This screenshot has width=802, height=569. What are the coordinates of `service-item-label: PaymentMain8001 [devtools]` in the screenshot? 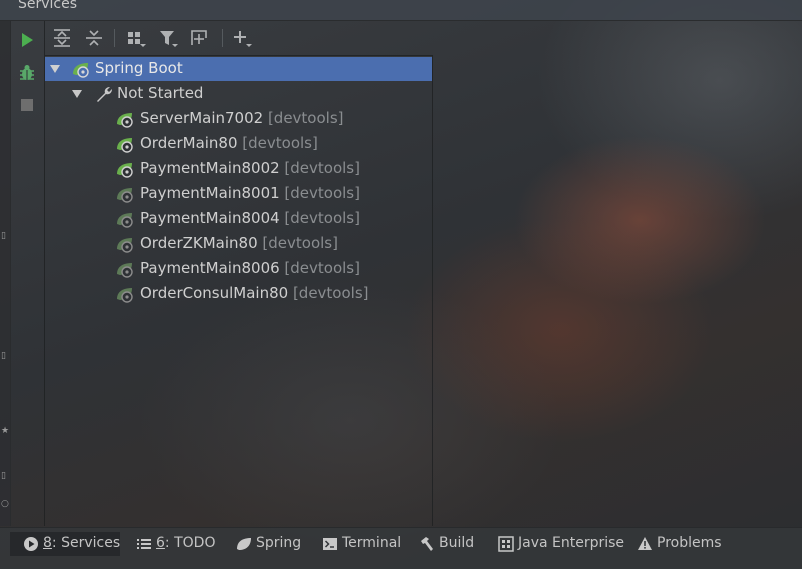 It's located at (250, 193).